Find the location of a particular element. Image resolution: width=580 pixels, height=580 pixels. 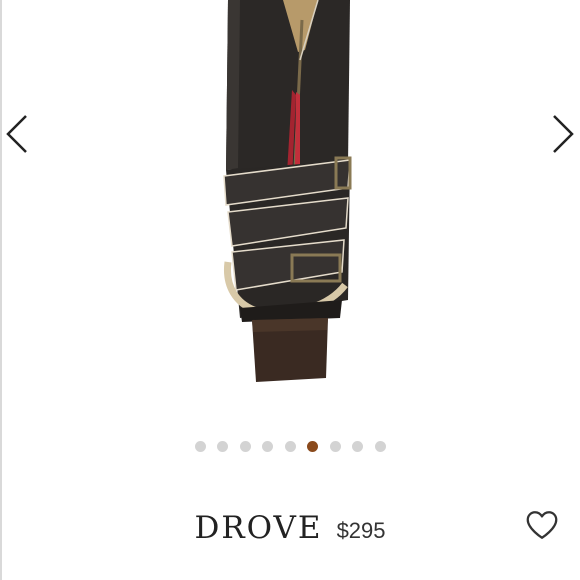

chevron-right-icon is located at coordinates (563, 134).